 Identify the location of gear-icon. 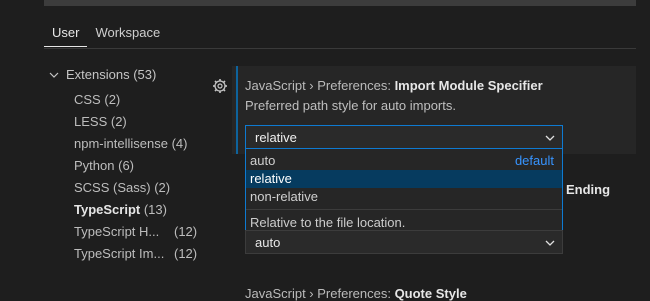
(220, 86).